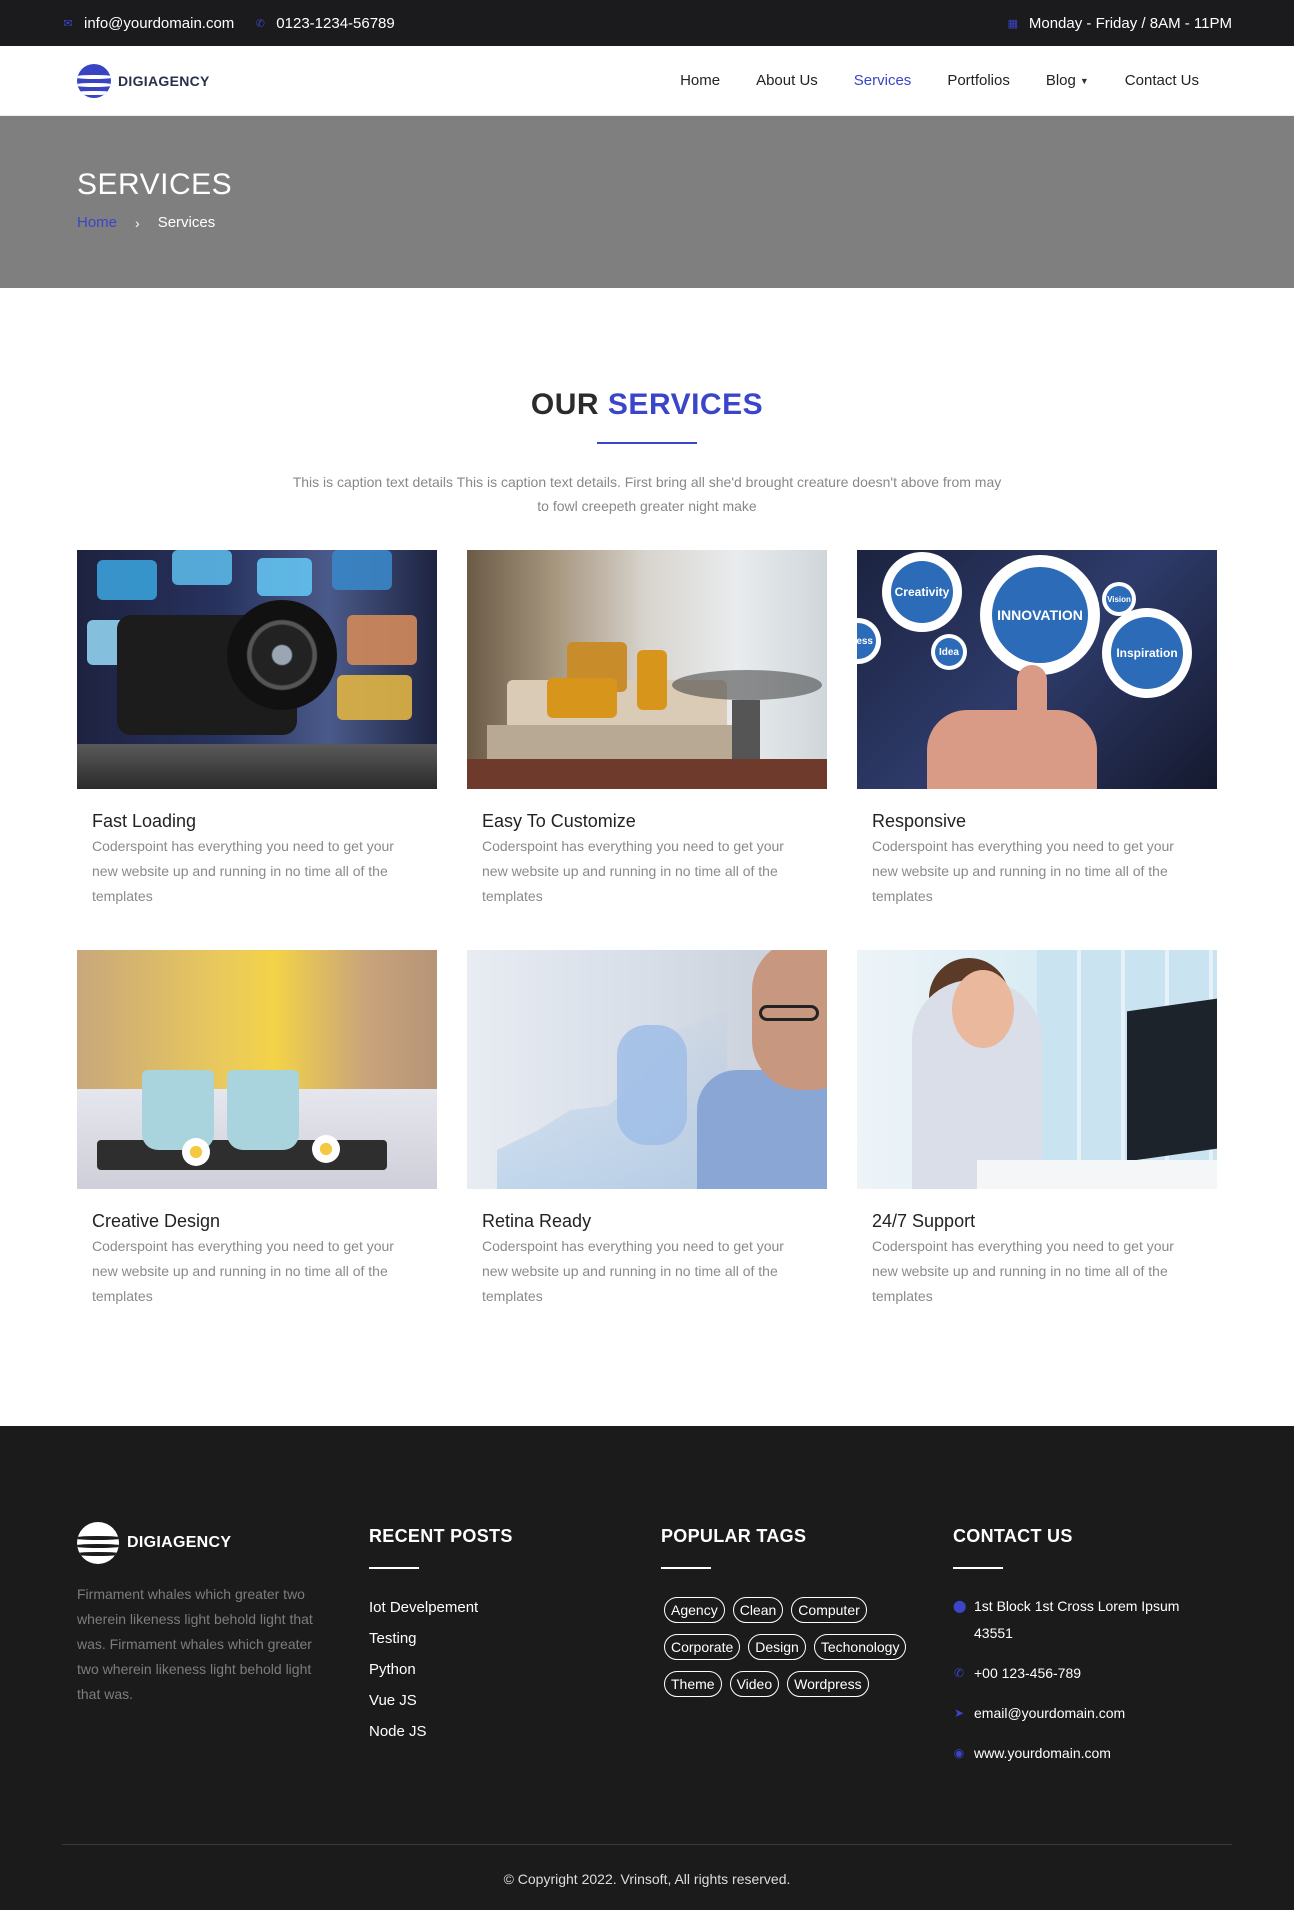  What do you see at coordinates (155, 184) in the screenshot?
I see `page-title: SERVICES` at bounding box center [155, 184].